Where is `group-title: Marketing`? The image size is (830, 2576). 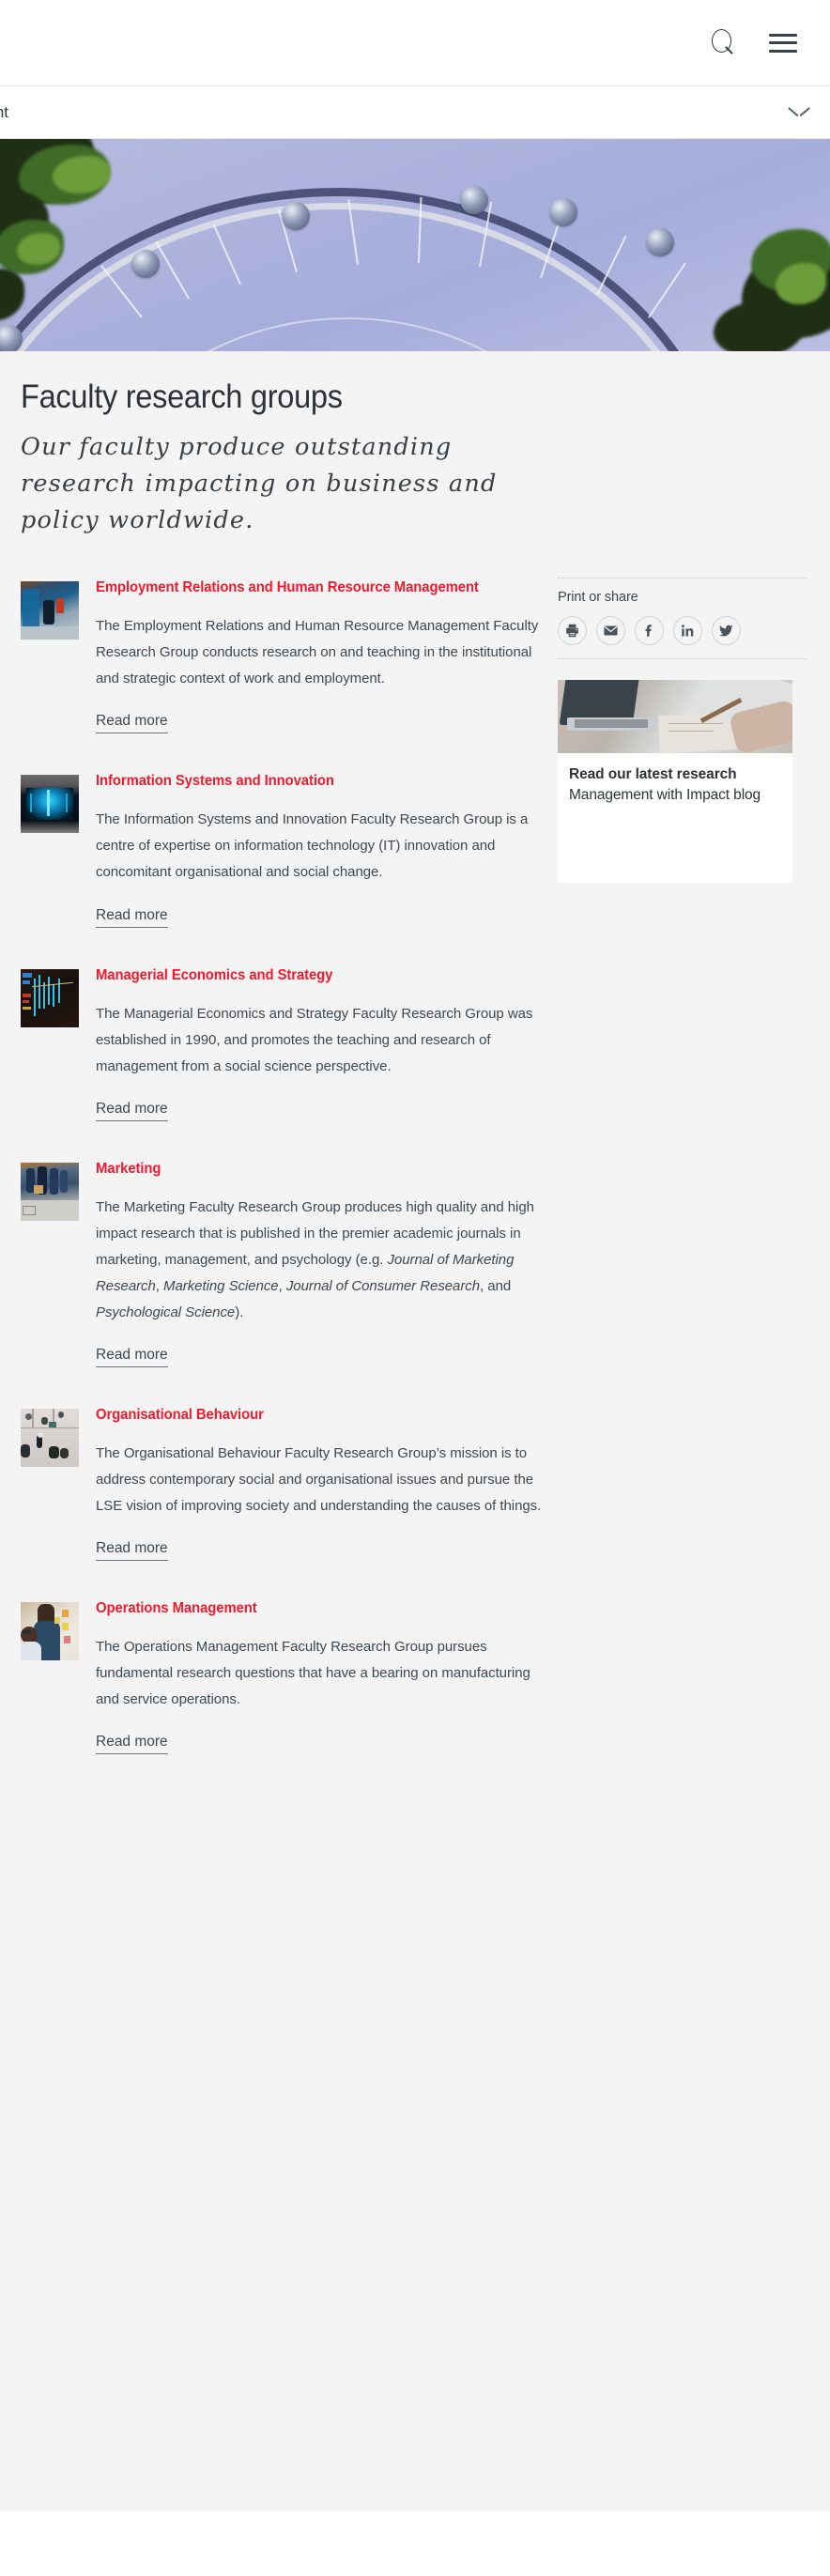 group-title: Marketing is located at coordinates (310, 1169).